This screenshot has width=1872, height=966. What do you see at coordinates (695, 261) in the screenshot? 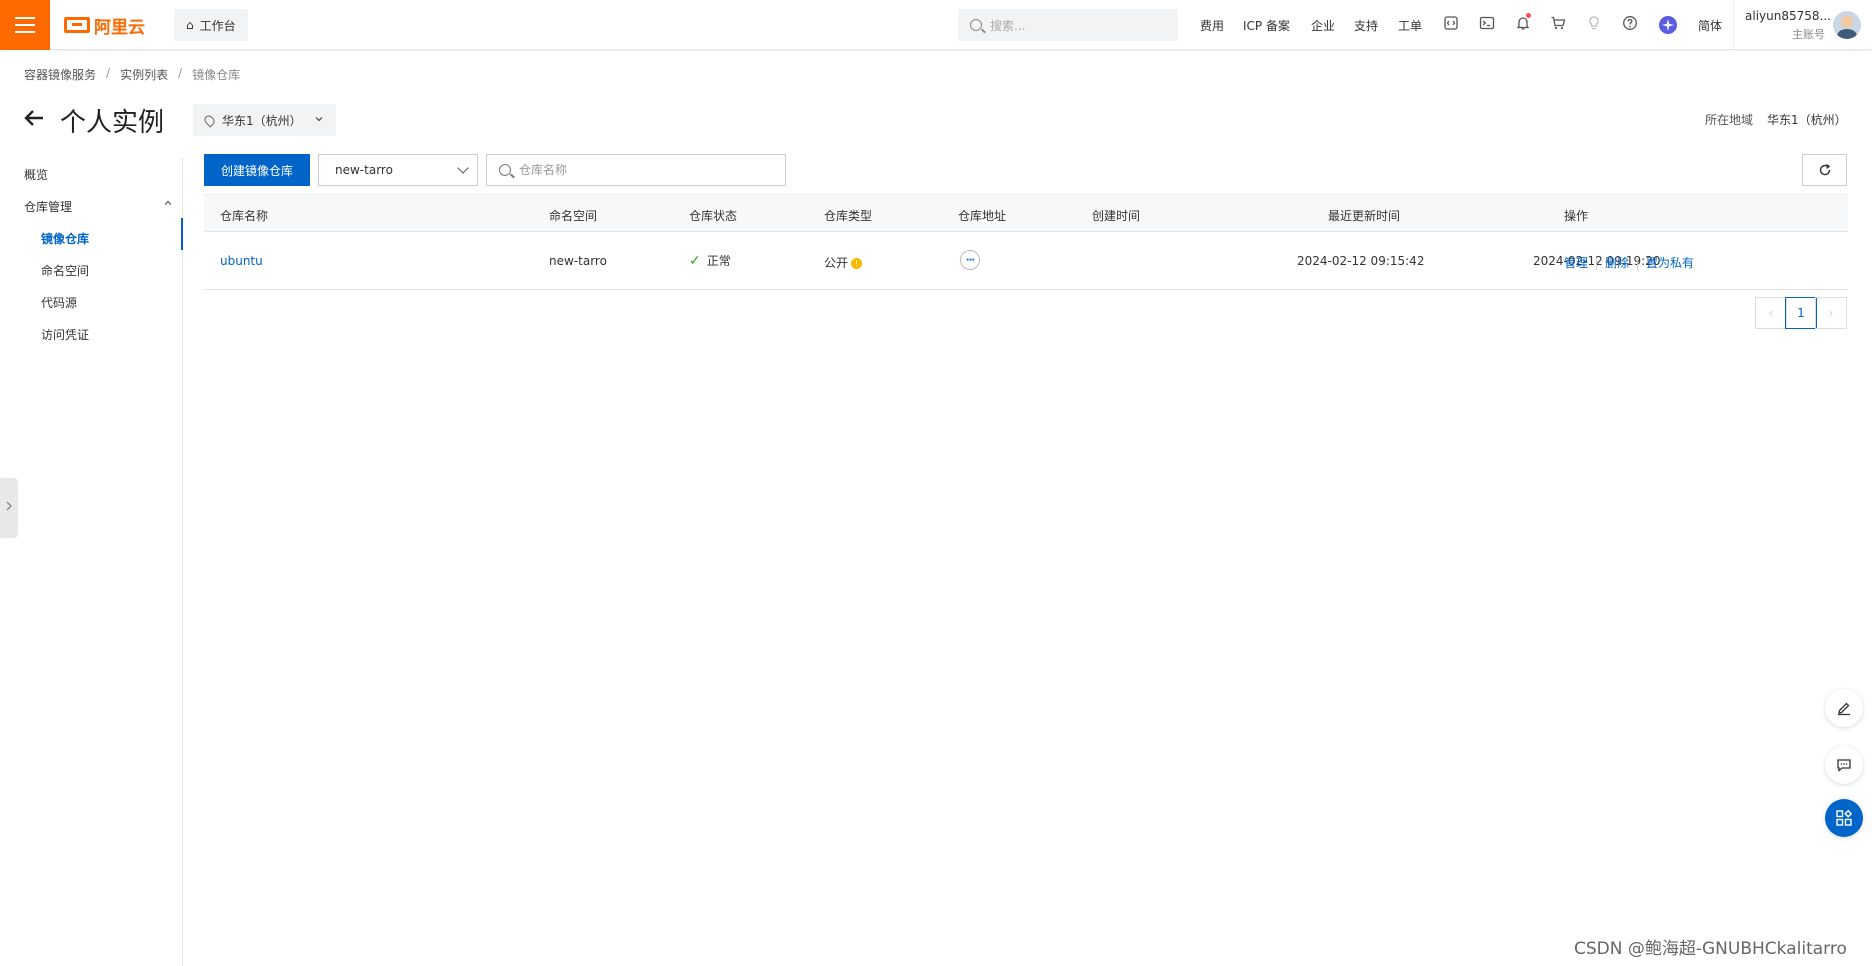
I see `check-icon: ✓` at bounding box center [695, 261].